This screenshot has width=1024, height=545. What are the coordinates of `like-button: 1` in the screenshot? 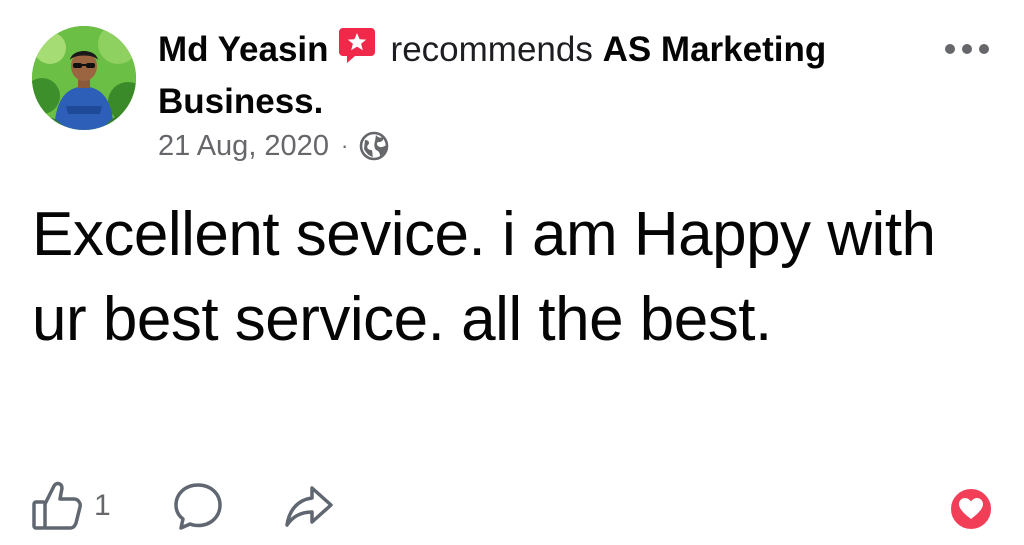 It's located at (100, 506).